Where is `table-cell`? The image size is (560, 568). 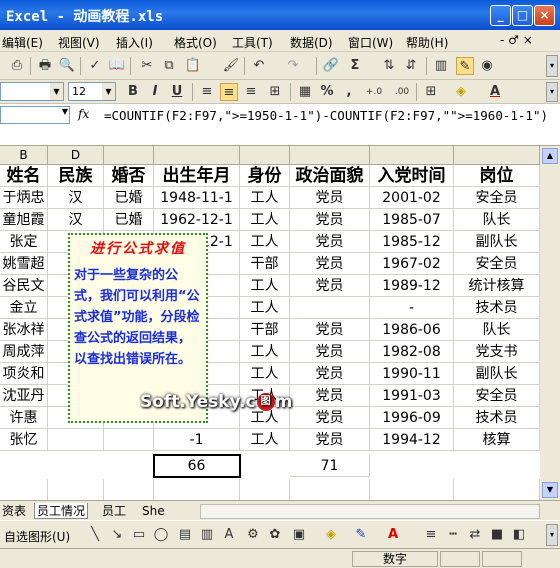 table-cell is located at coordinates (76, 440).